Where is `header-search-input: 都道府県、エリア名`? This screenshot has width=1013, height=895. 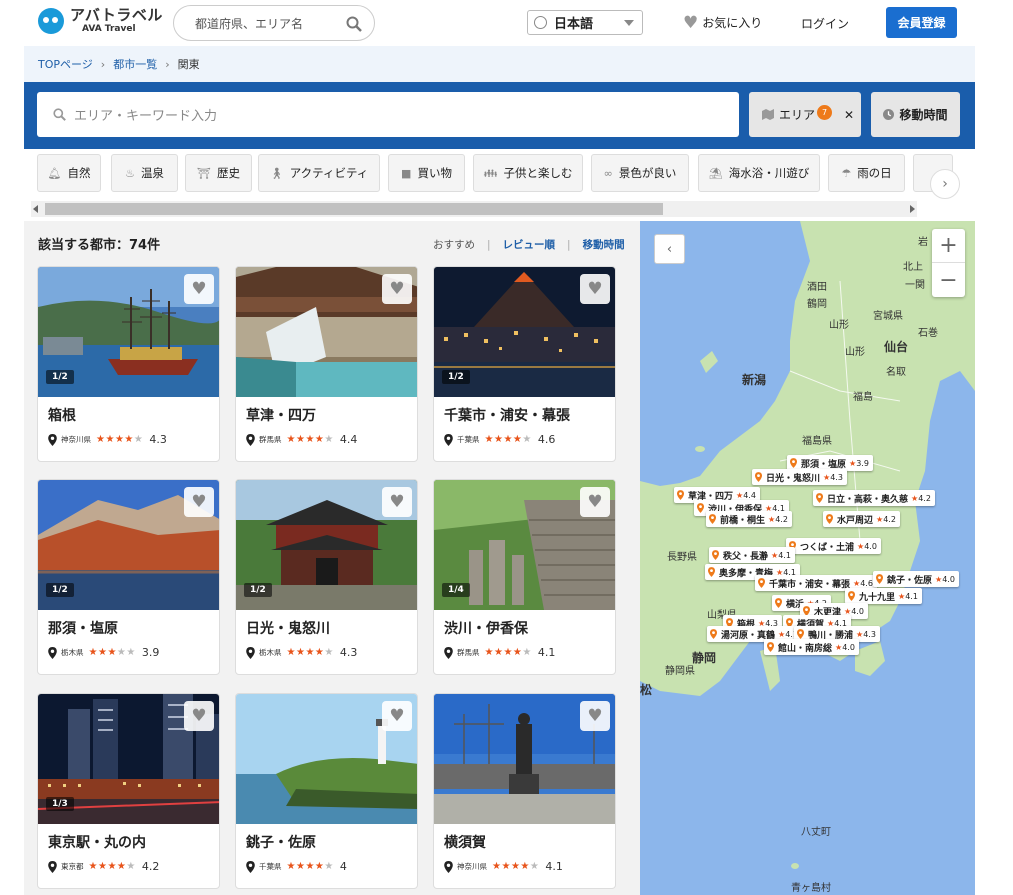
header-search-input: 都道府県、エリア名 is located at coordinates (274, 23).